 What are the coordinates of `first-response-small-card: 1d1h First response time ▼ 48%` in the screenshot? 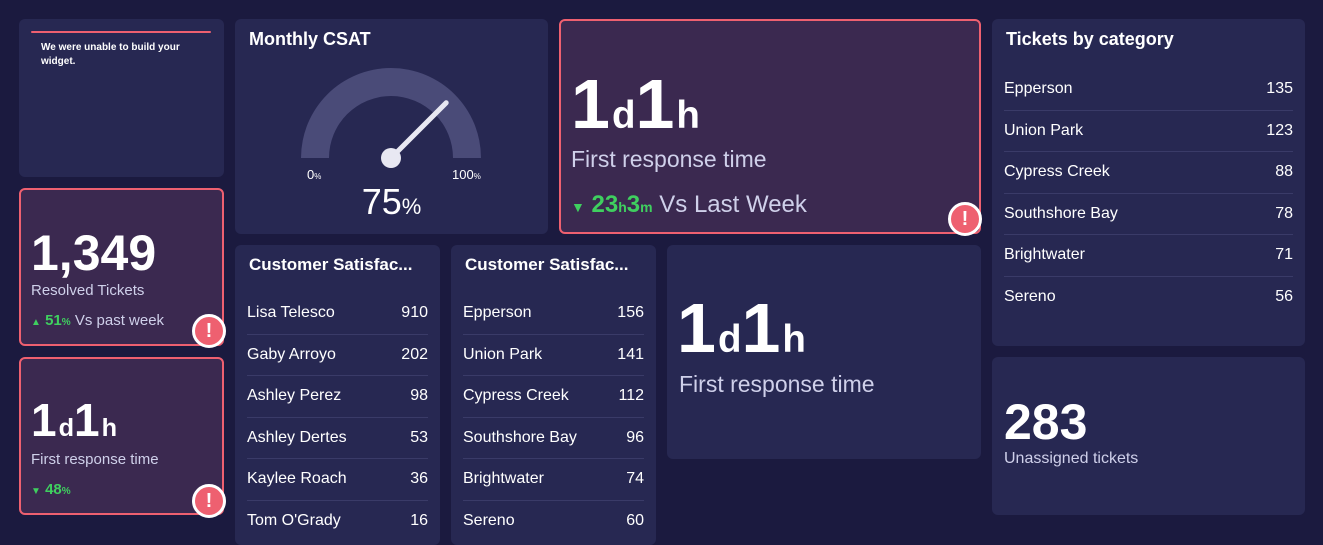 It's located at (121, 436).